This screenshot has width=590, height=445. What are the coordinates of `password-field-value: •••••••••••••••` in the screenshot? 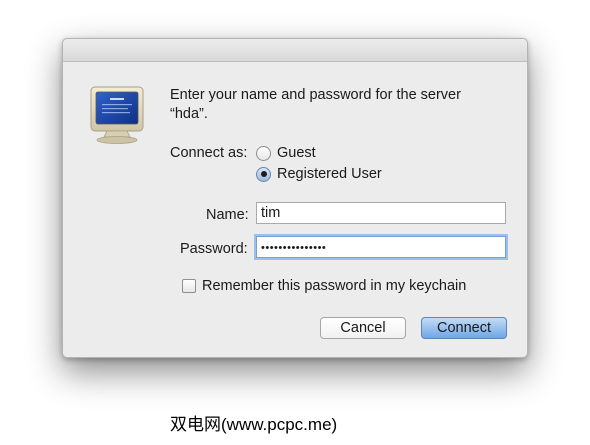 It's located at (294, 248).